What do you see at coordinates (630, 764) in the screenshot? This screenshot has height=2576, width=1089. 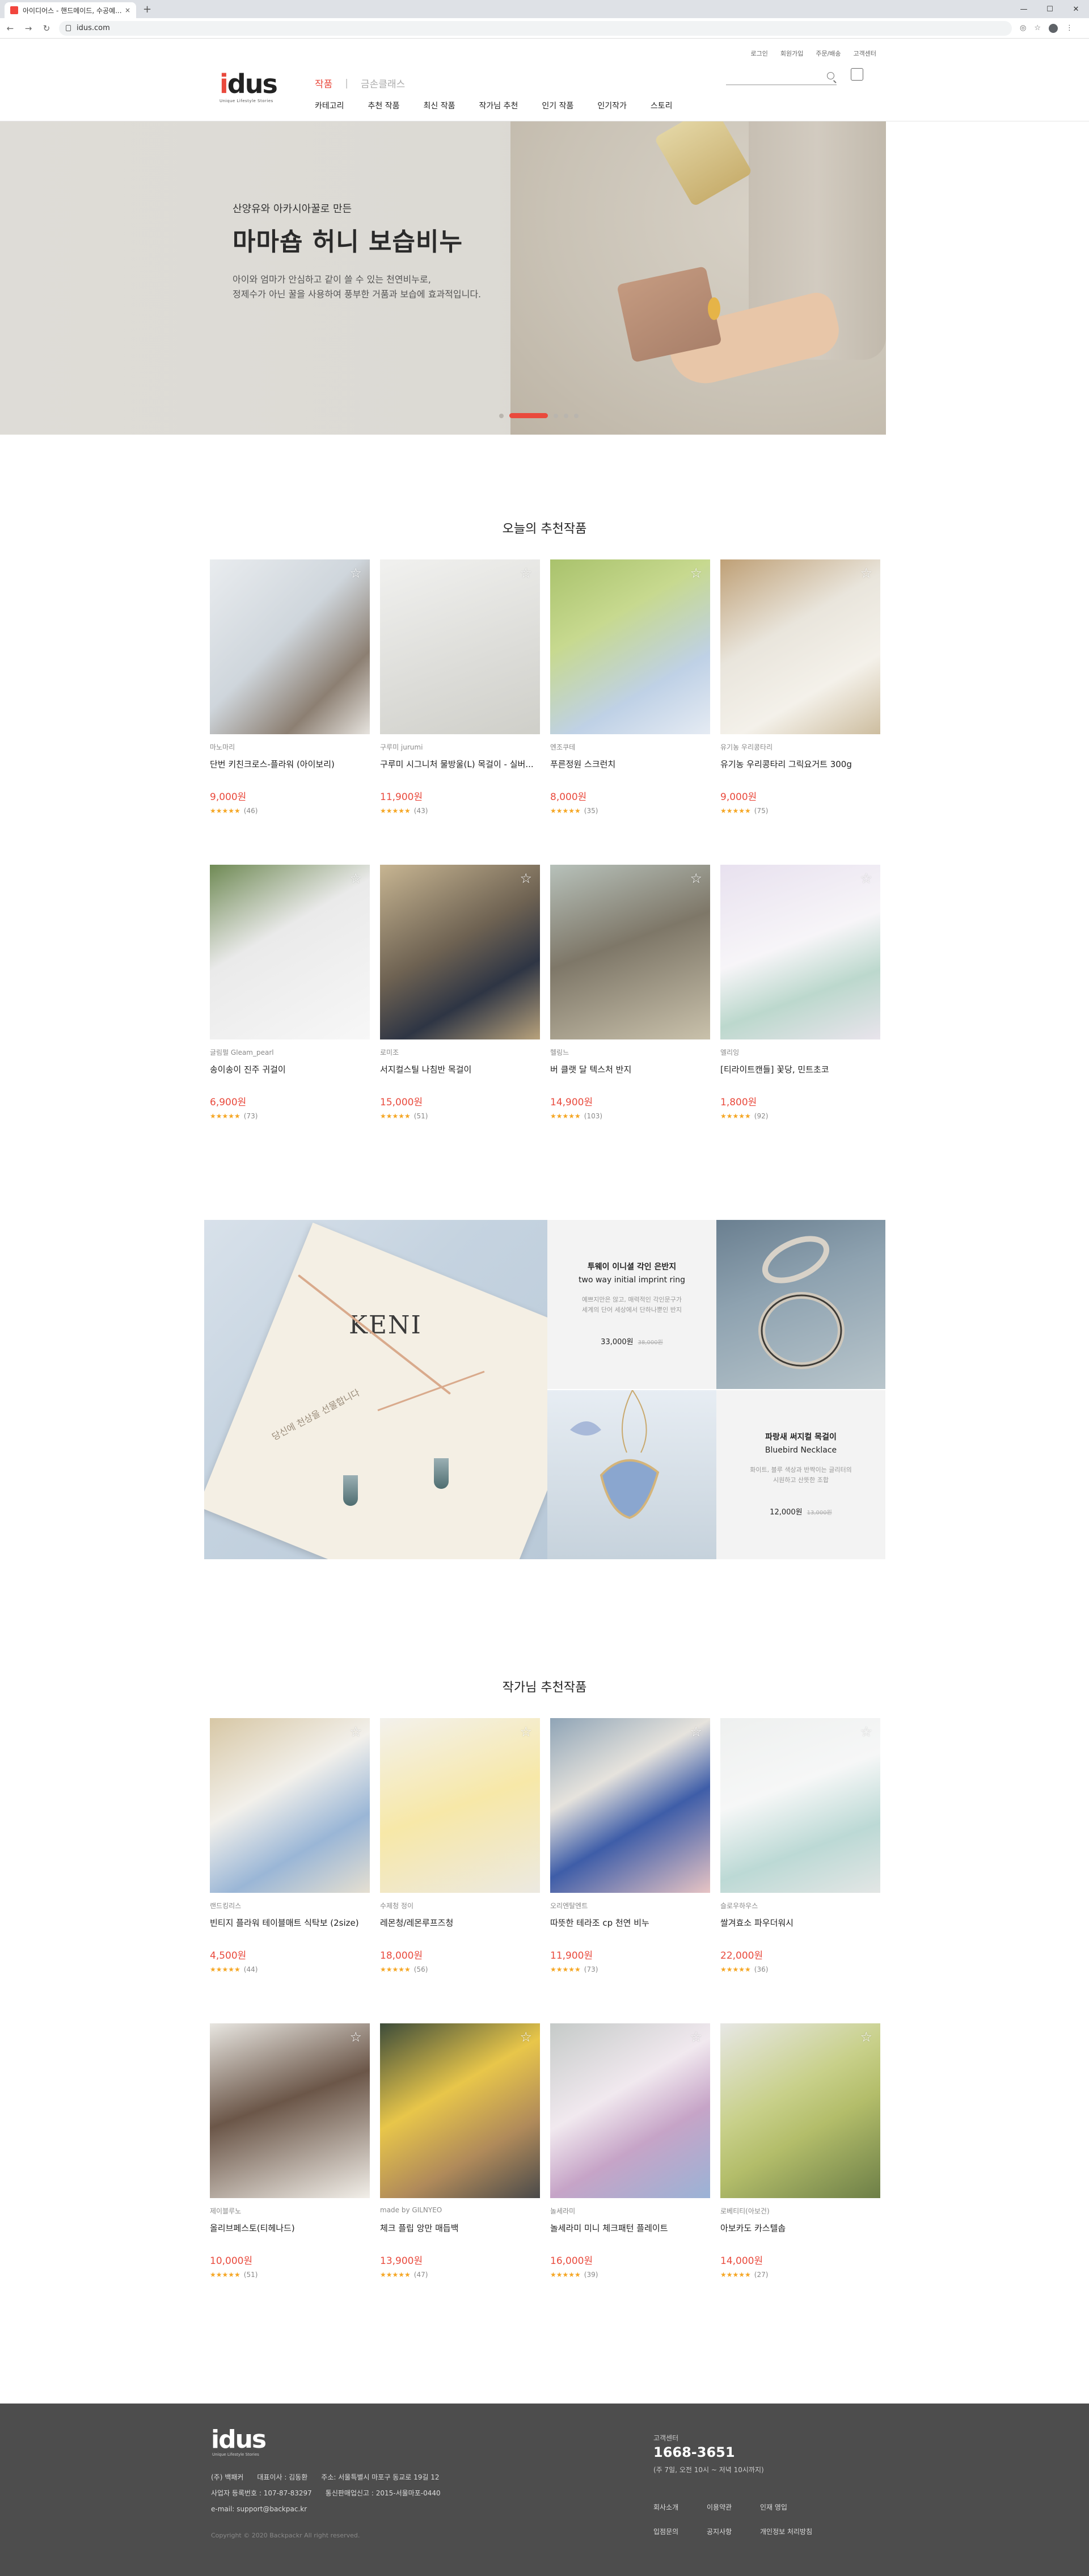 I see `product-name: 푸른정원 스크런치` at bounding box center [630, 764].